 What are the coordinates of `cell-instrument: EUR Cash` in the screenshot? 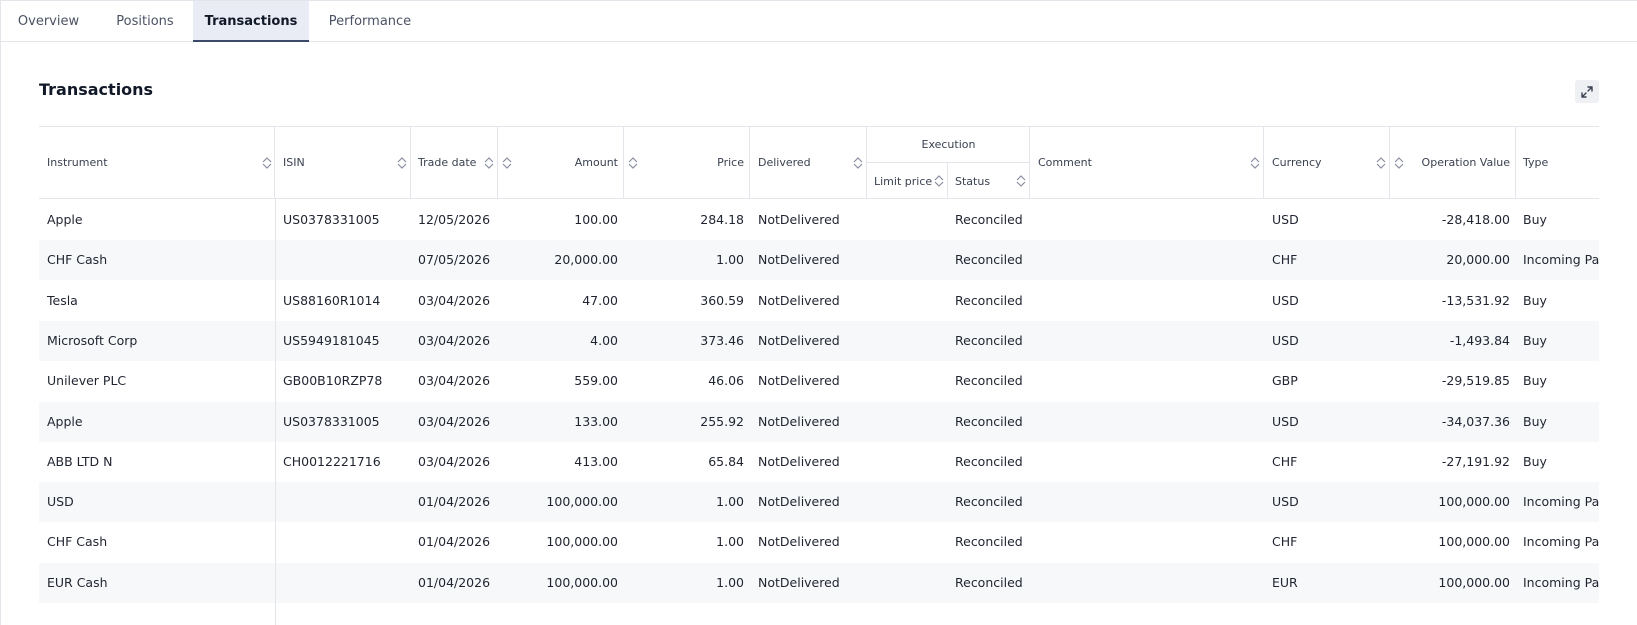 It's located at (77, 582).